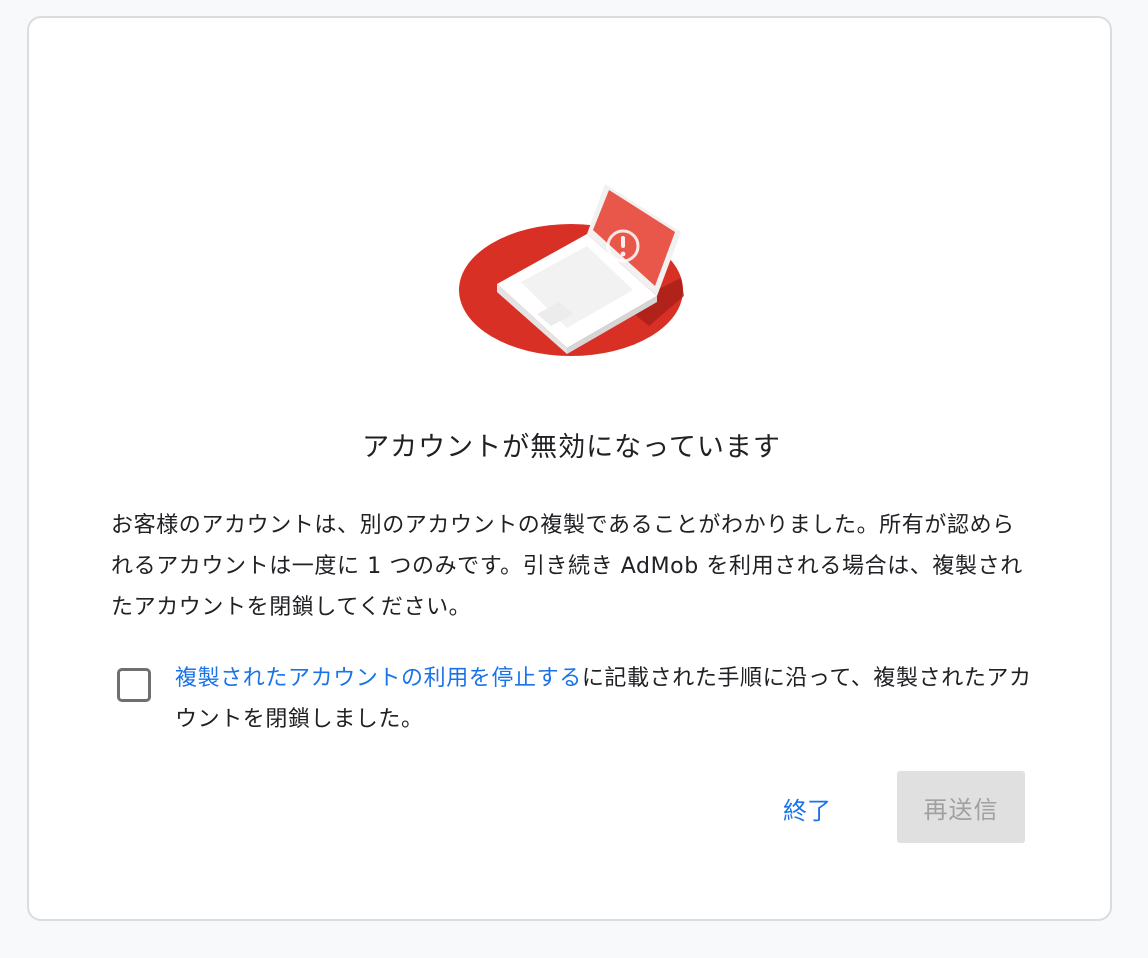 The width and height of the screenshot is (1148, 958). Describe the element at coordinates (571, 447) in the screenshot. I see `dialog-title: アカウントが無効になっています` at that location.